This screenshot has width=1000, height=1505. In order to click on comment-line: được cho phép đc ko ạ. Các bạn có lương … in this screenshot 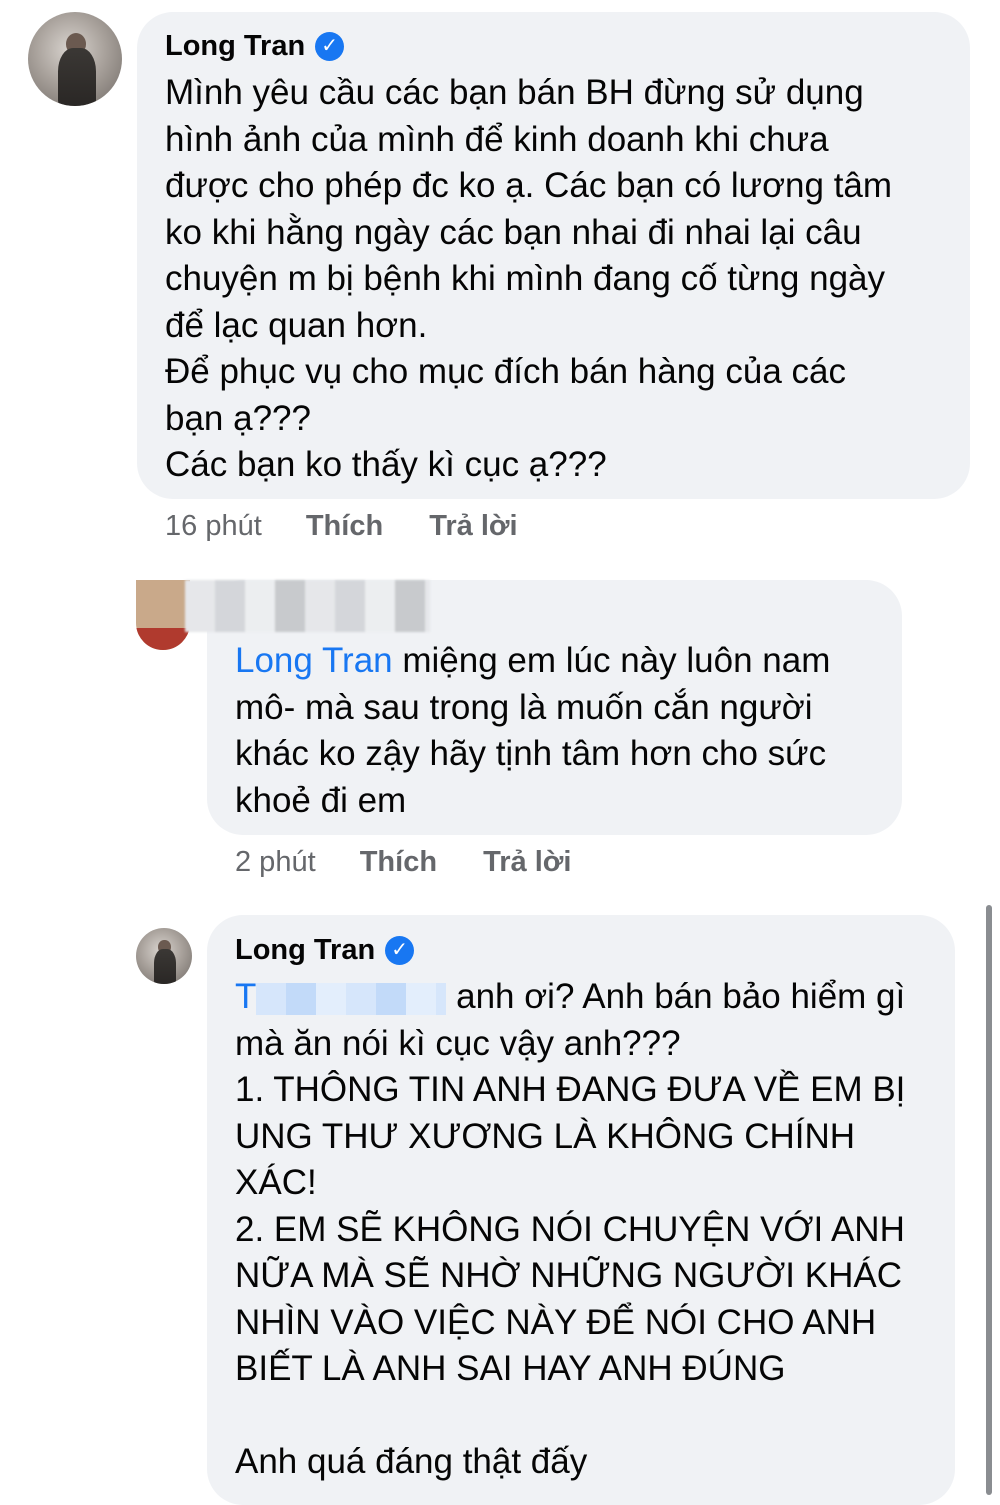, I will do `click(529, 185)`.